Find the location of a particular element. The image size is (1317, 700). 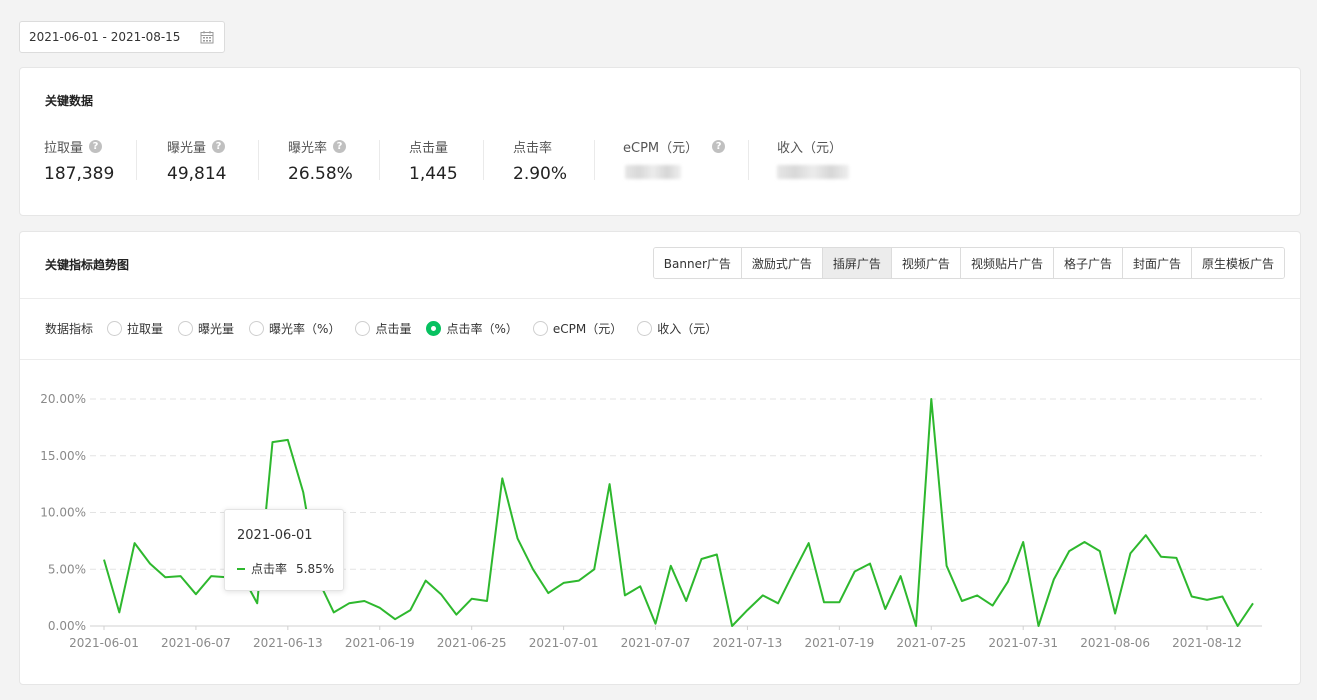

tooltip-series: 点击率 is located at coordinates (269, 569).